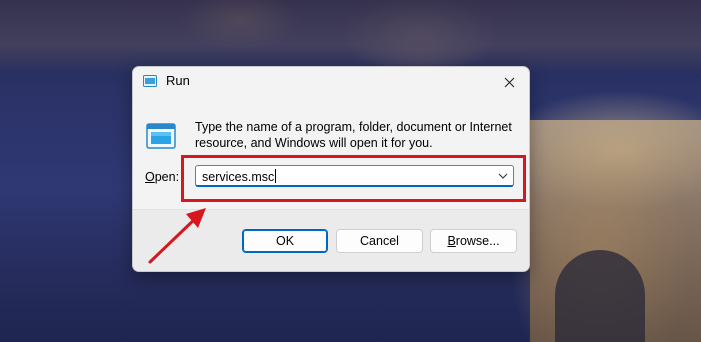 The image size is (701, 342). I want to click on cancel-button: Cancel, so click(379, 241).